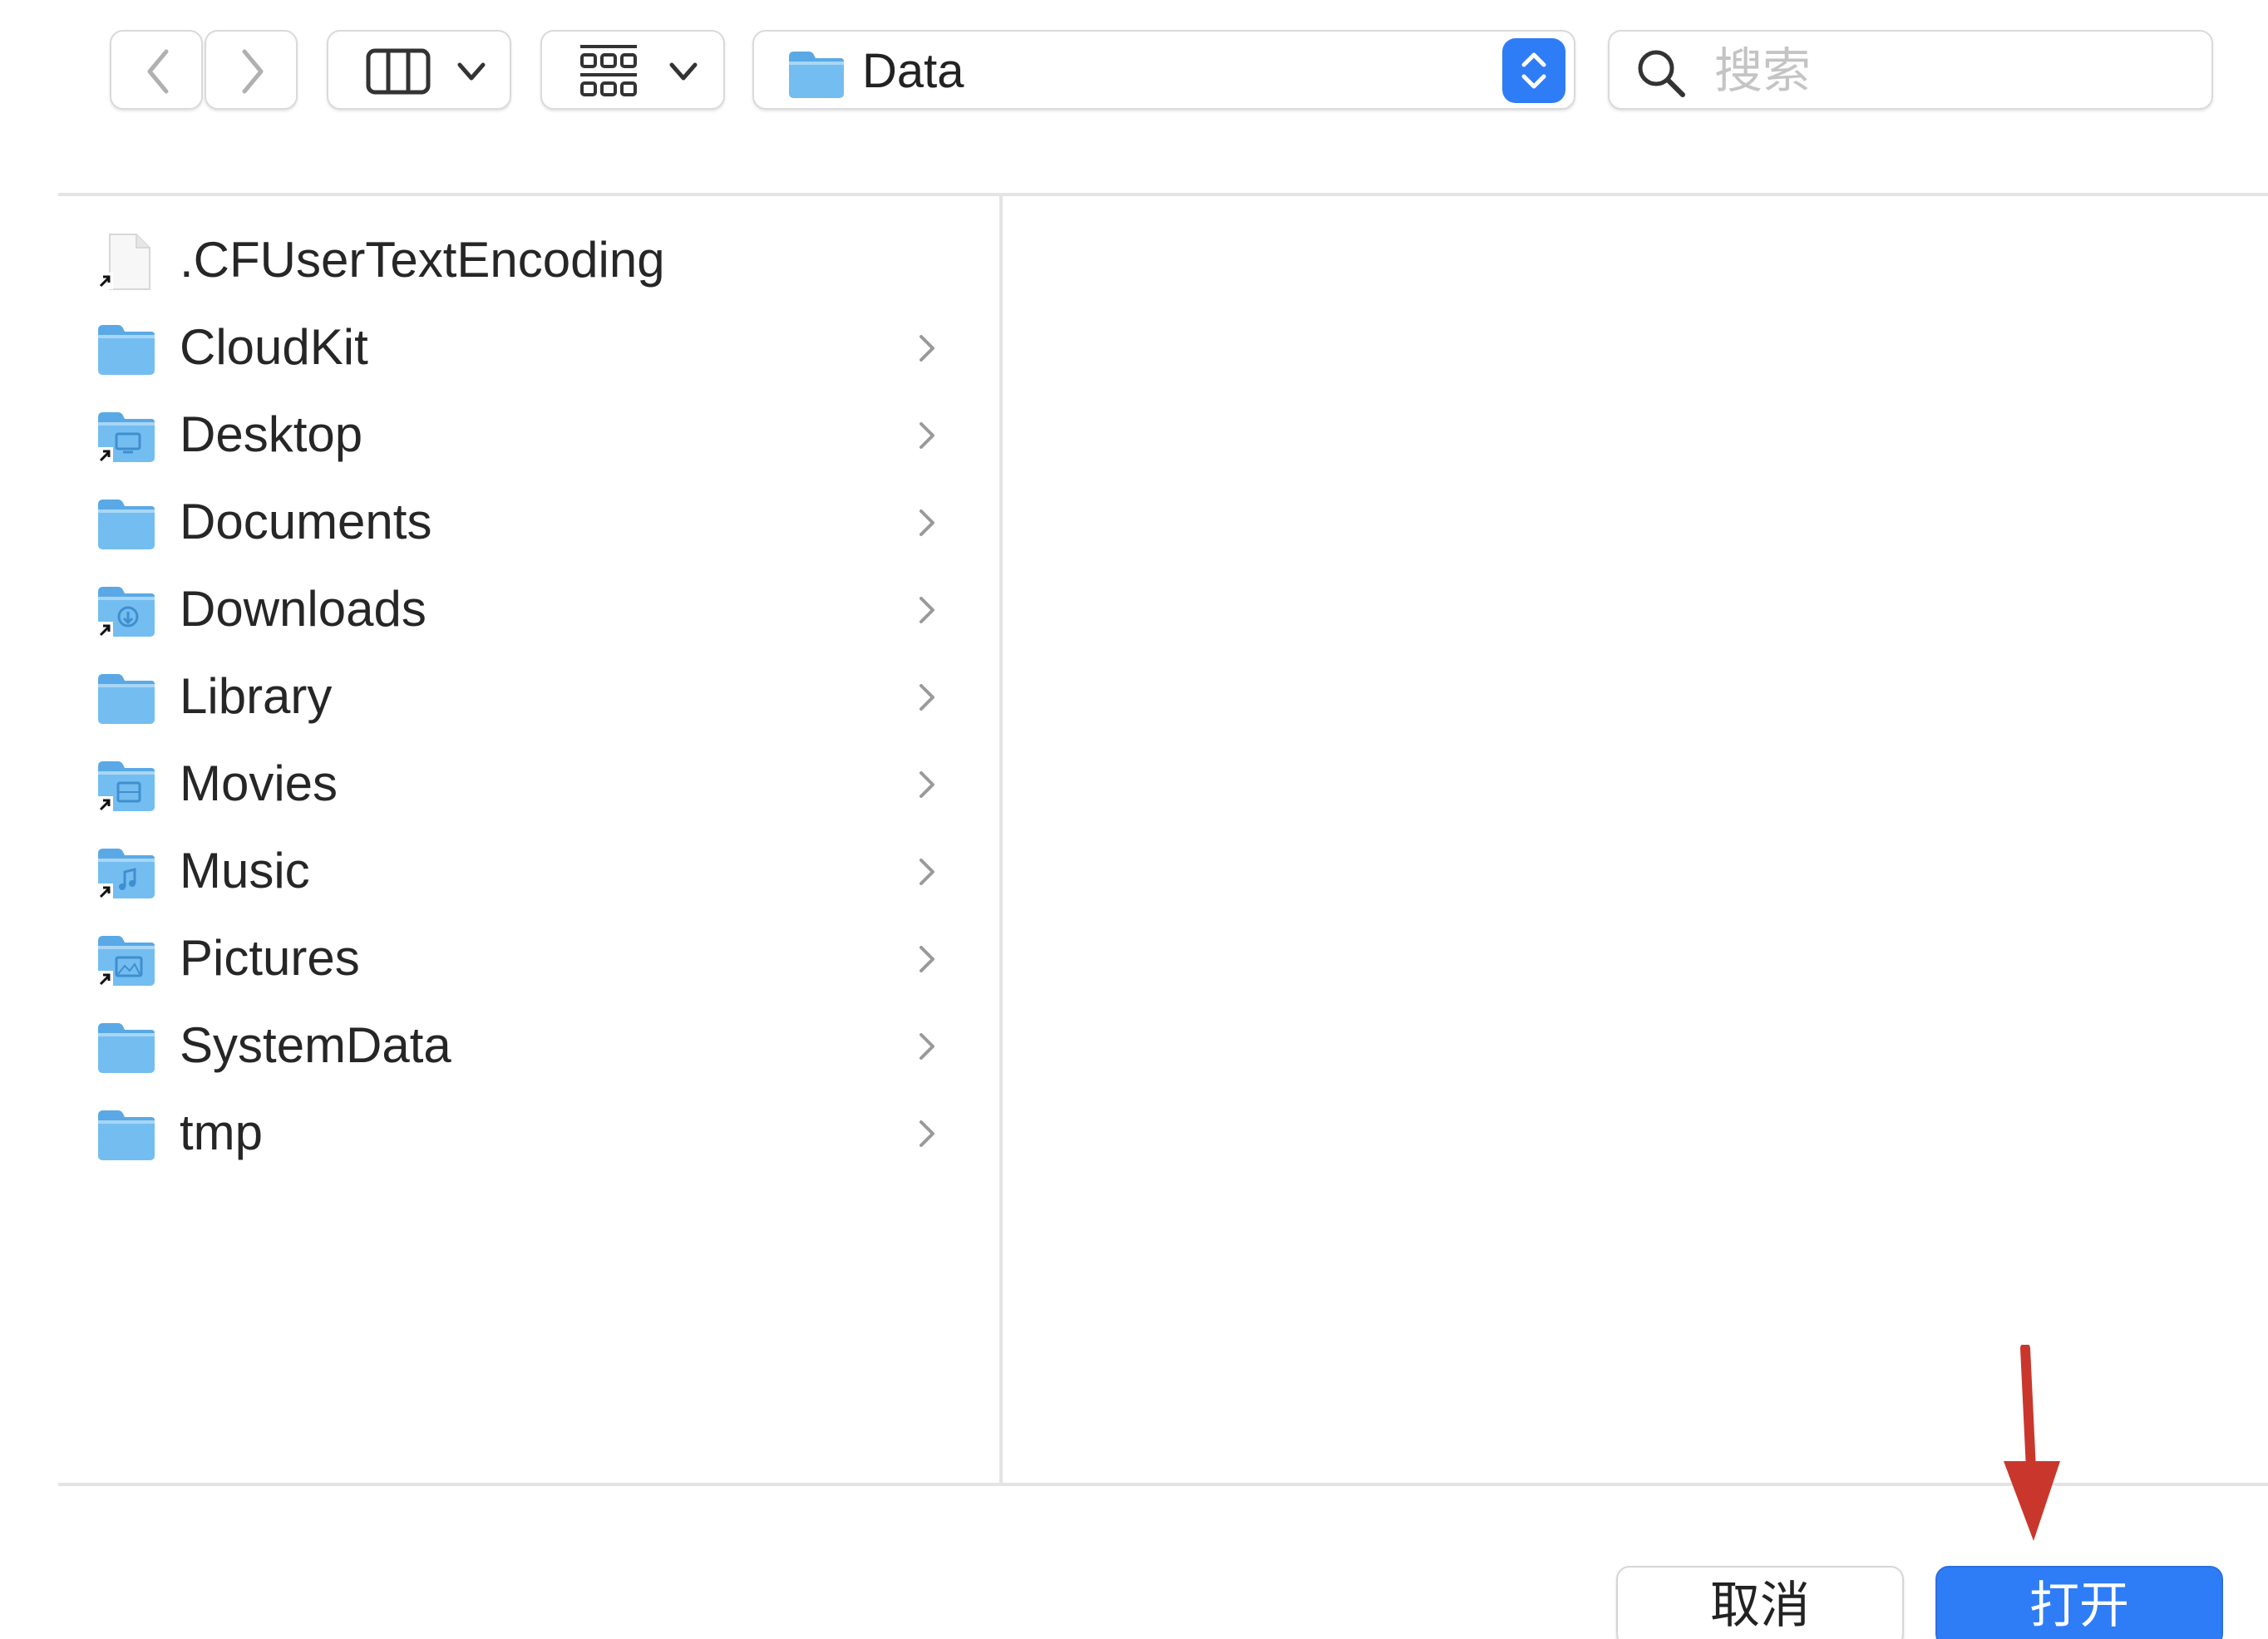 The height and width of the screenshot is (1639, 2268). I want to click on file-name: SystemData, so click(315, 1045).